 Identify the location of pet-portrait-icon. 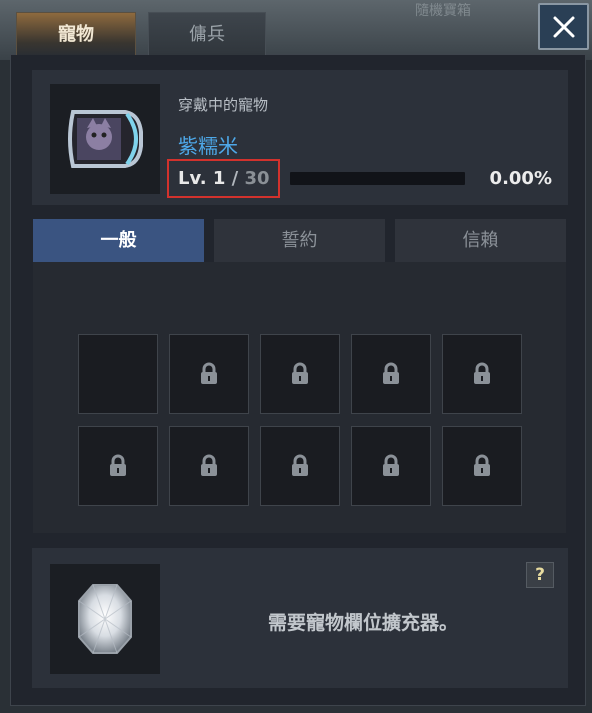
(105, 139).